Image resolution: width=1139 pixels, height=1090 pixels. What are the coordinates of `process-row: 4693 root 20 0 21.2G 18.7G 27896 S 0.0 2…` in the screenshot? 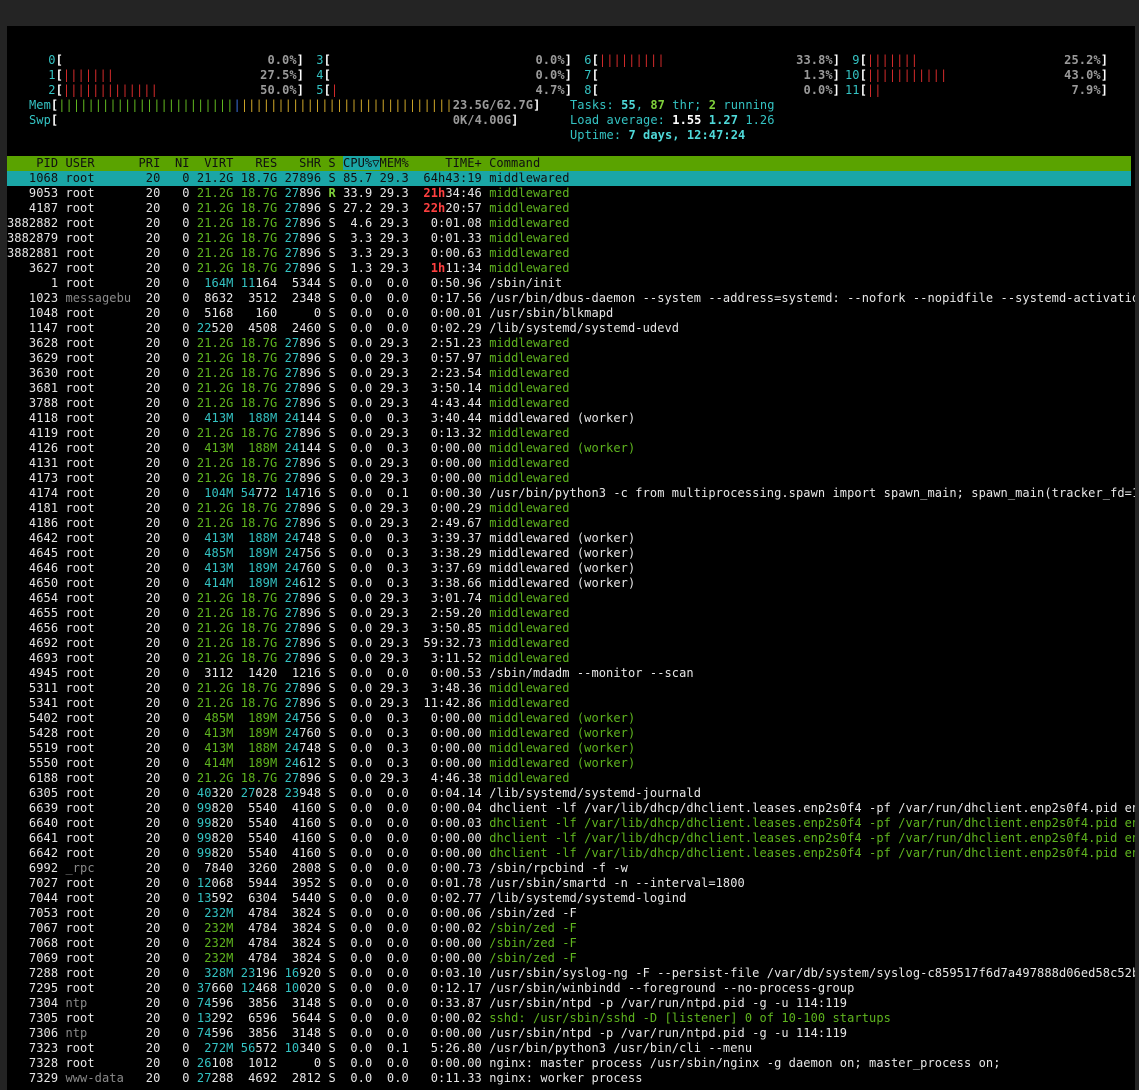 It's located at (288, 658).